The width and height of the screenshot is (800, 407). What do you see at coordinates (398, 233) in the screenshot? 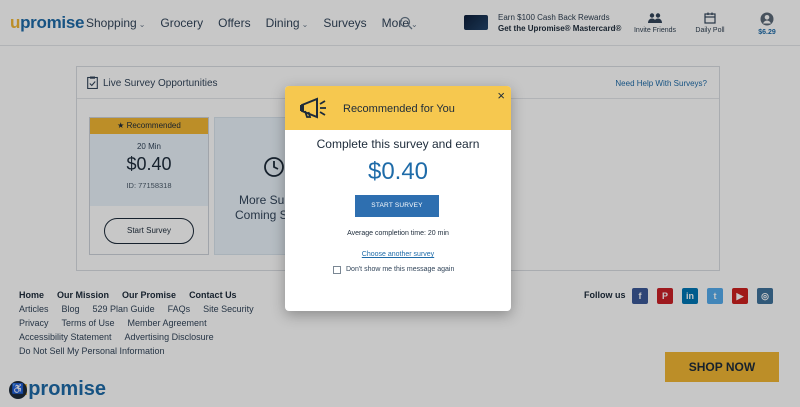
I see `average-completion-time: Average completion time: 20 min` at bounding box center [398, 233].